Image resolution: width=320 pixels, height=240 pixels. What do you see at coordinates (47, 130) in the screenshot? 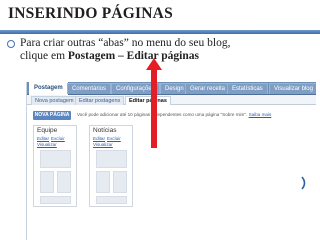
I see `page-card-title: Equipe` at bounding box center [47, 130].